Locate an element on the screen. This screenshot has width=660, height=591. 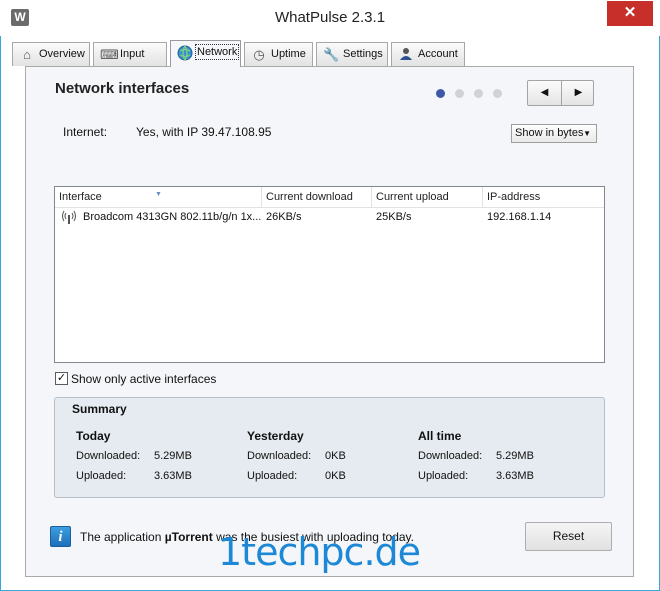
tab-input: ⌨ Input is located at coordinates (130, 54).